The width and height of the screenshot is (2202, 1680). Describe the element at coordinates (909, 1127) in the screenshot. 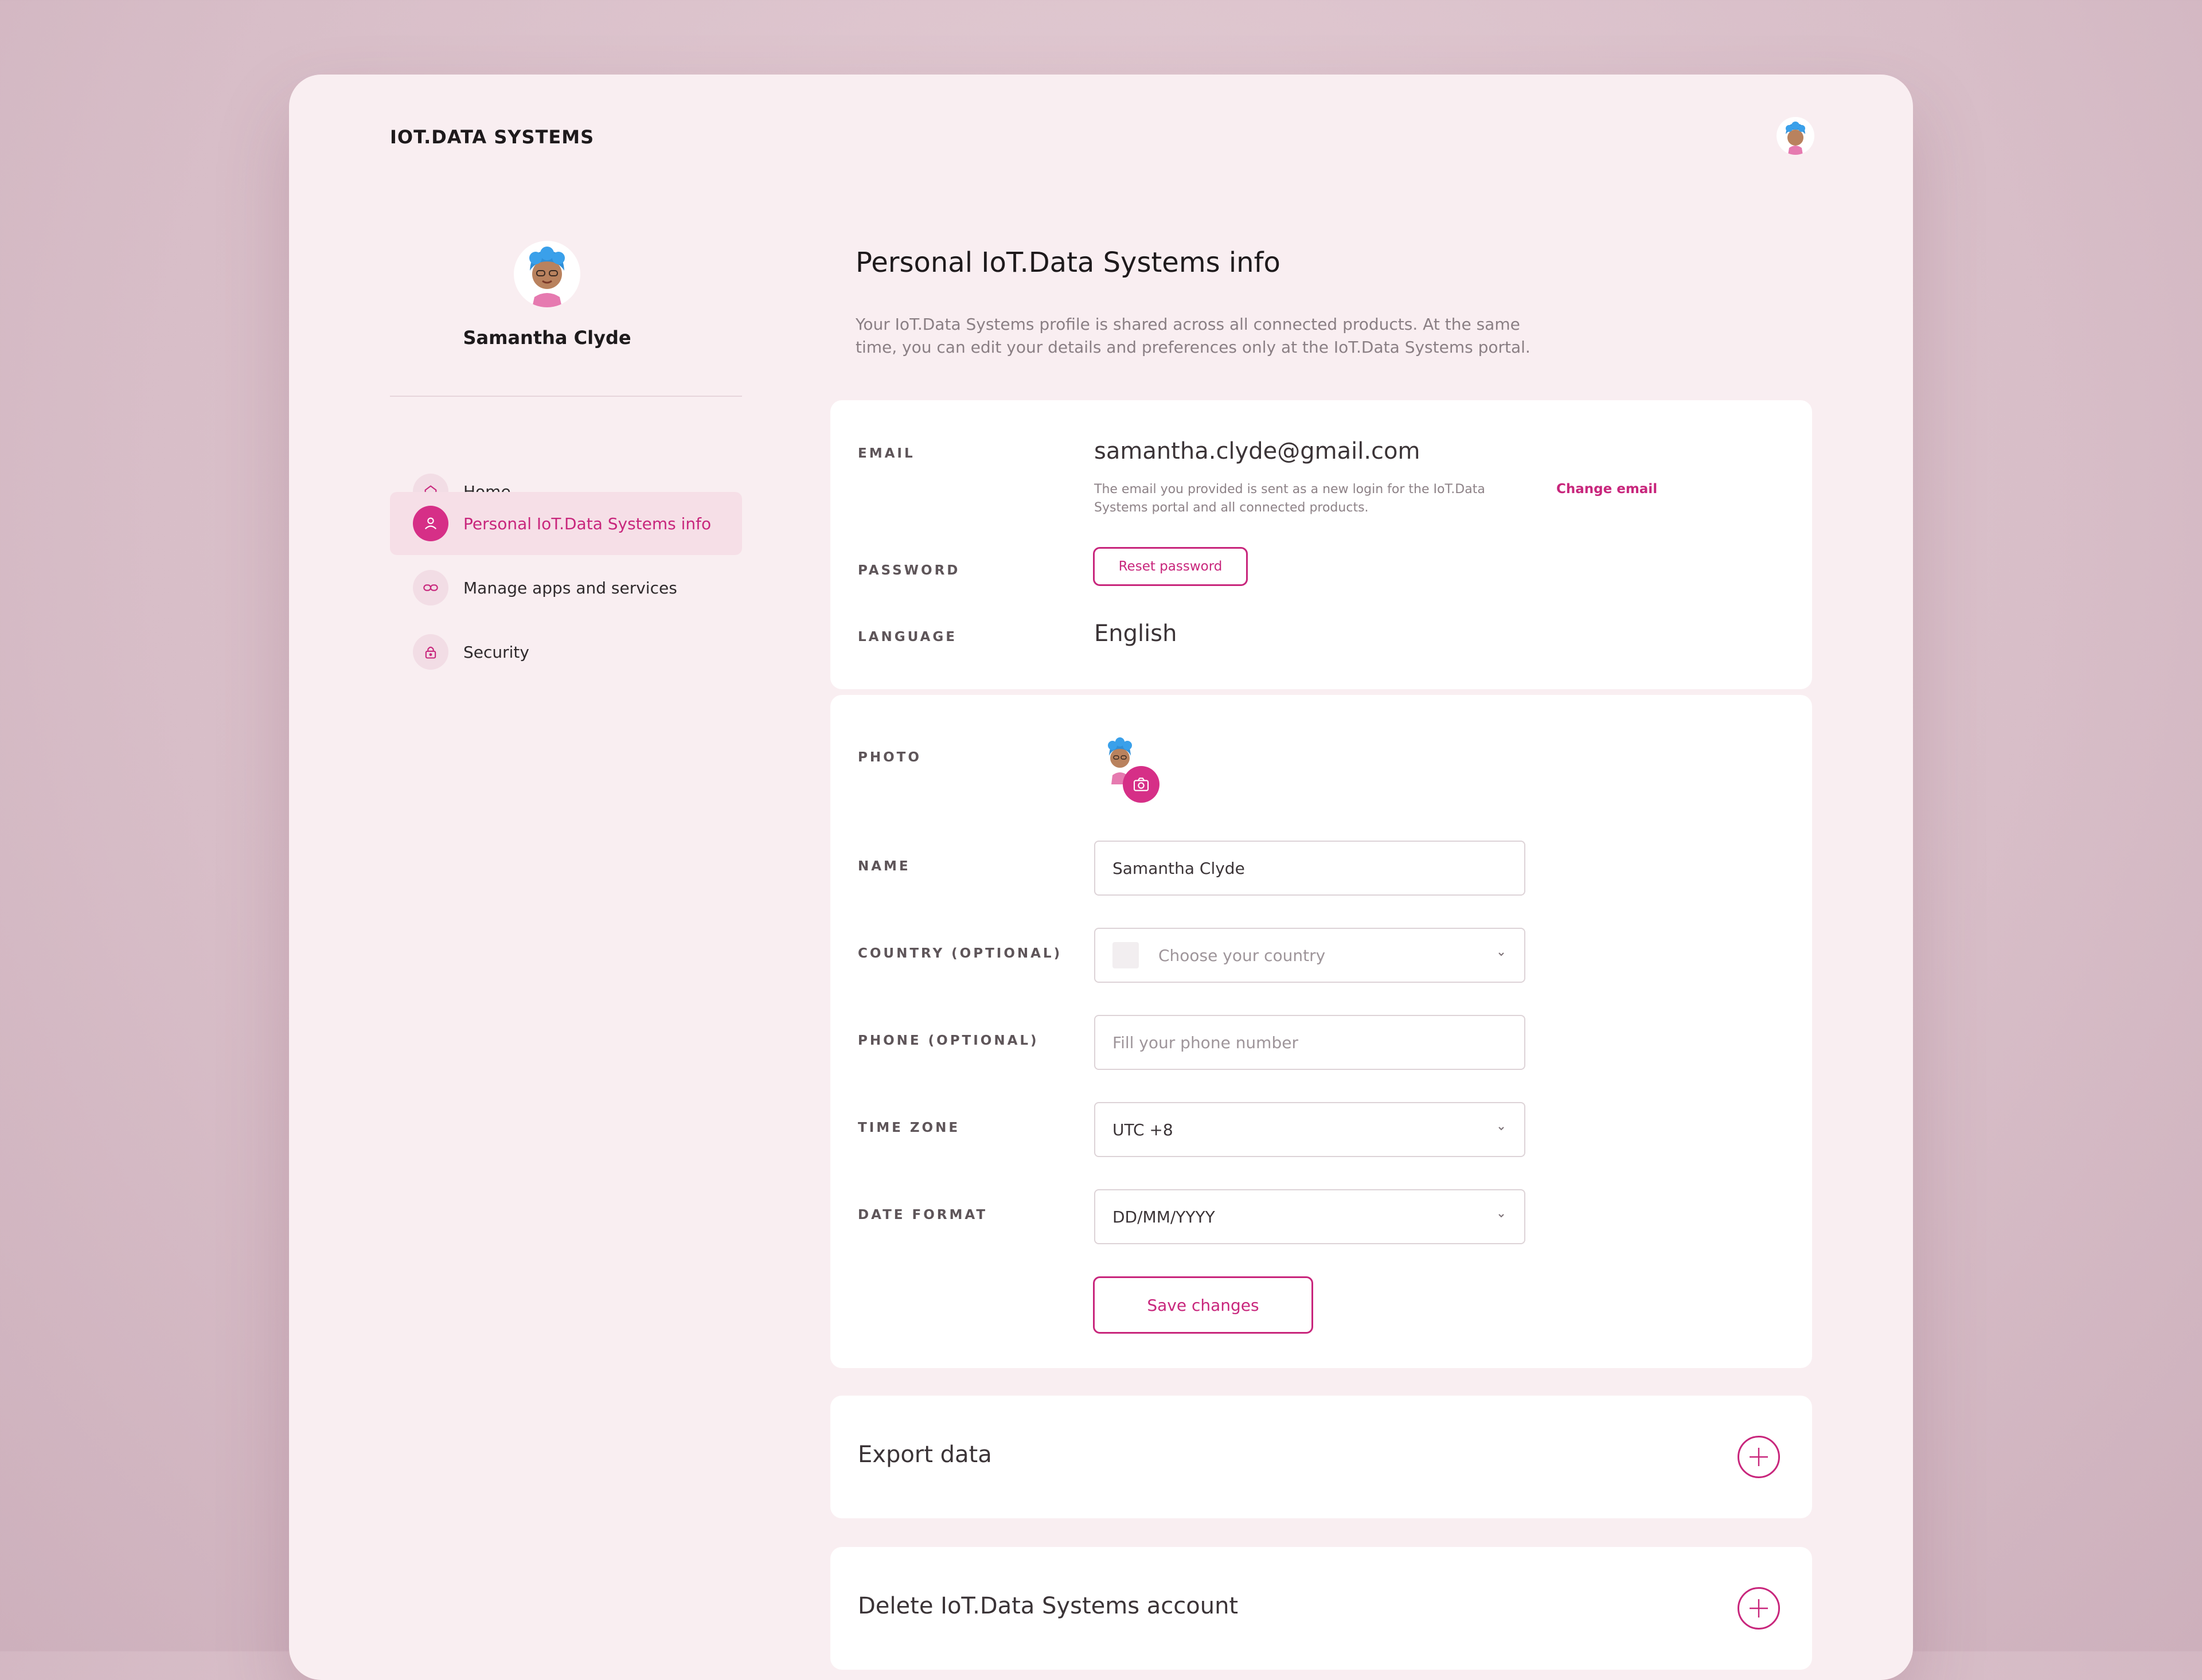

I see `timezone-label: TIME ZONE` at that location.